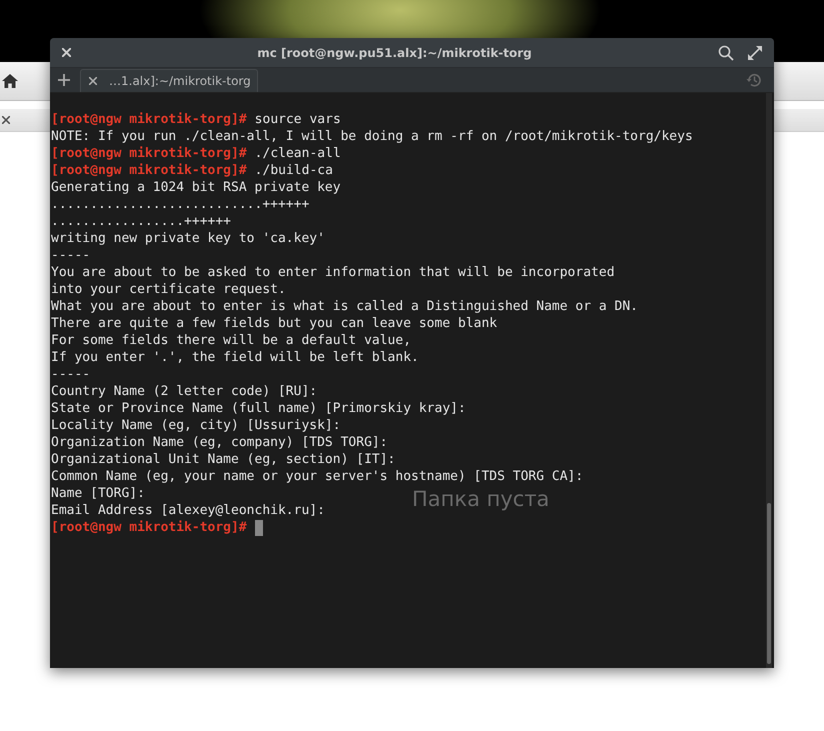  Describe the element at coordinates (297, 153) in the screenshot. I see `command-text: ./clean-all` at that location.